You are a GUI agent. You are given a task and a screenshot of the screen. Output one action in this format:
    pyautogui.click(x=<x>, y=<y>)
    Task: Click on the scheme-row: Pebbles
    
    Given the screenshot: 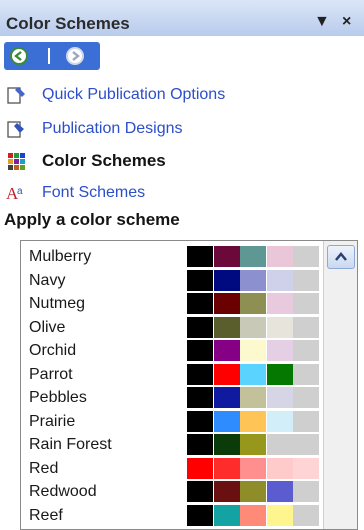 What is the action you would take?
    pyautogui.click(x=171, y=397)
    